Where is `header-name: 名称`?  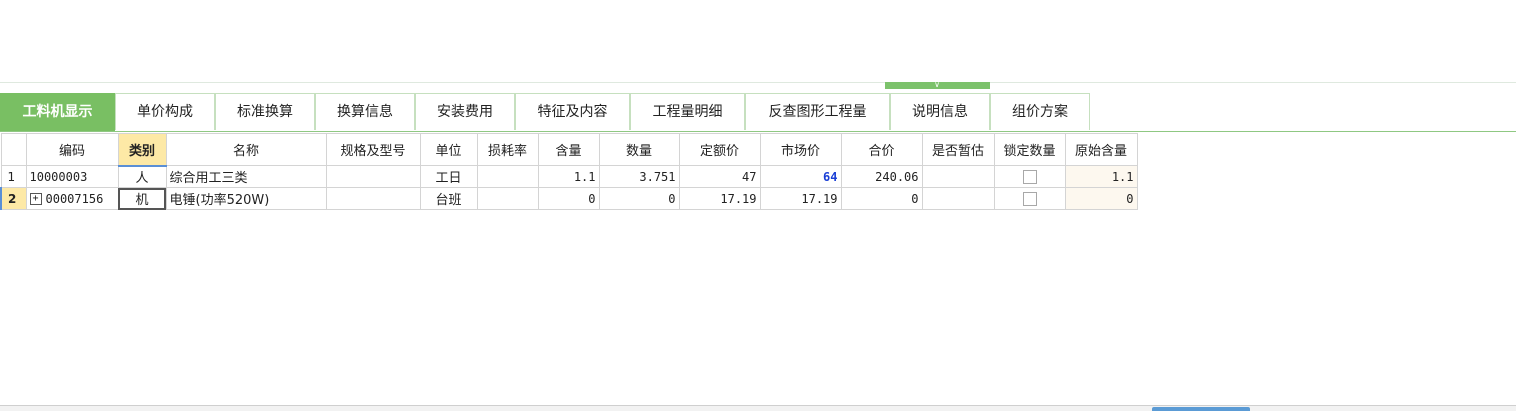 header-name: 名称 is located at coordinates (246, 149).